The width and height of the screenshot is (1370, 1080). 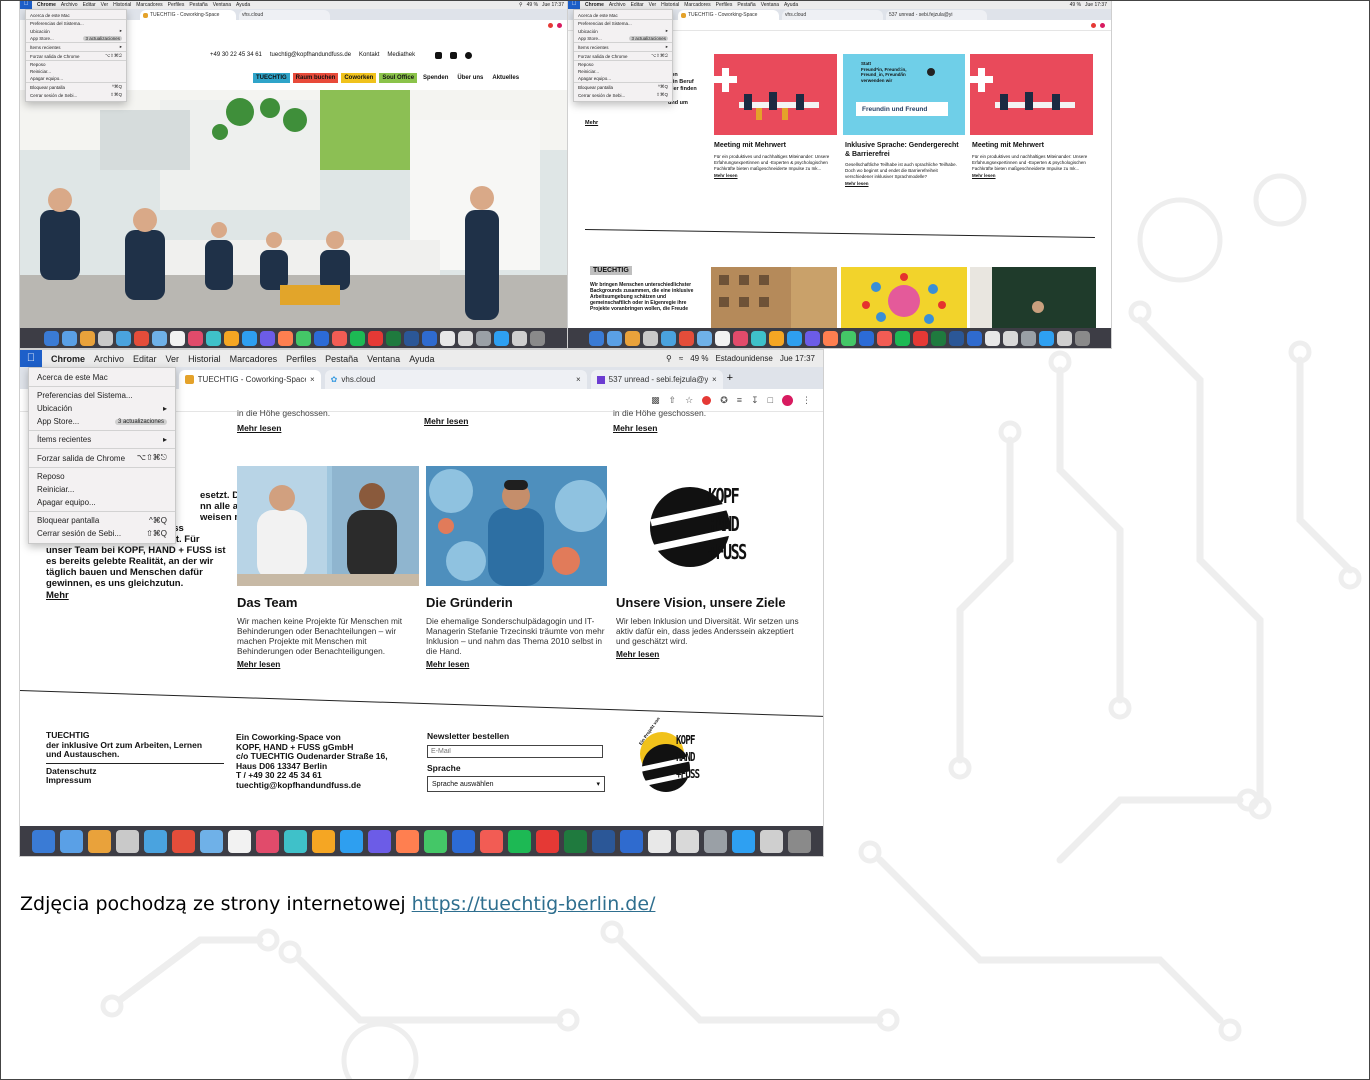 I want to click on prev-card-link-1: Mehr lesen, so click(x=259, y=428).